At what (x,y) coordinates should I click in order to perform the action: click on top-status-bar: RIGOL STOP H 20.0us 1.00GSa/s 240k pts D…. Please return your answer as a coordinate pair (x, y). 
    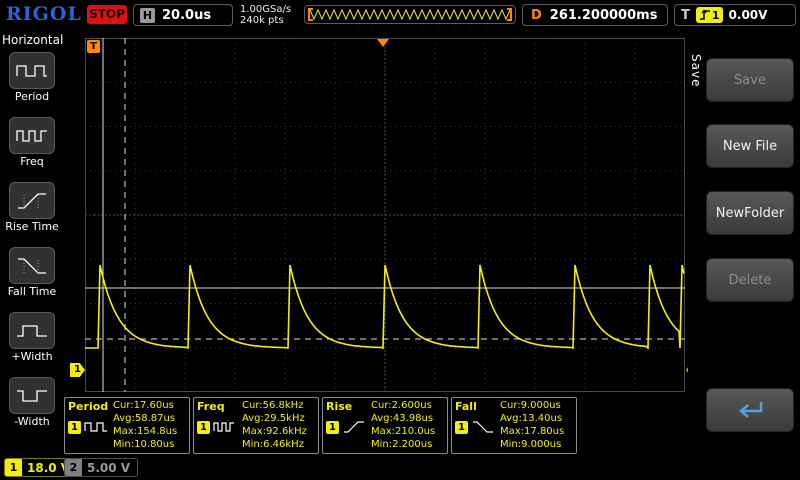
    Looking at the image, I should click on (400, 15).